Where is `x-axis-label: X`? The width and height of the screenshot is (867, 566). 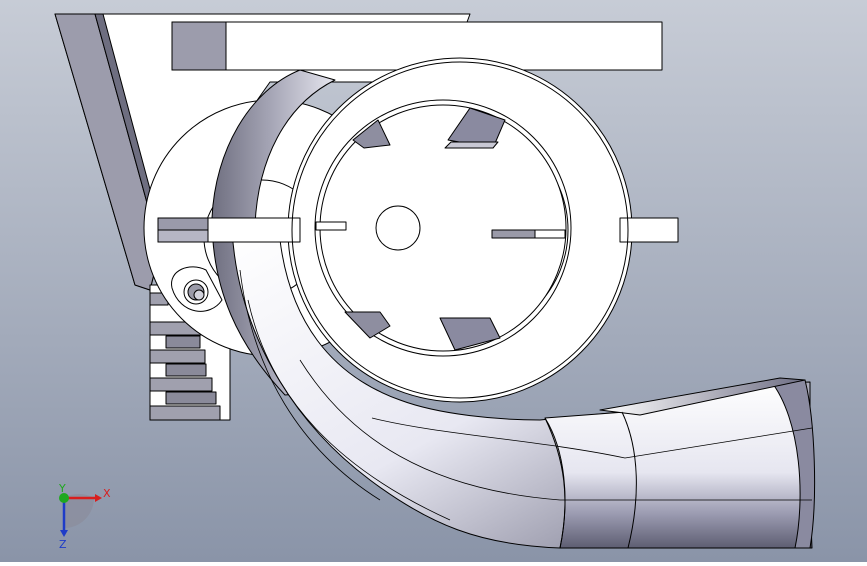
x-axis-label: X is located at coordinates (107, 493).